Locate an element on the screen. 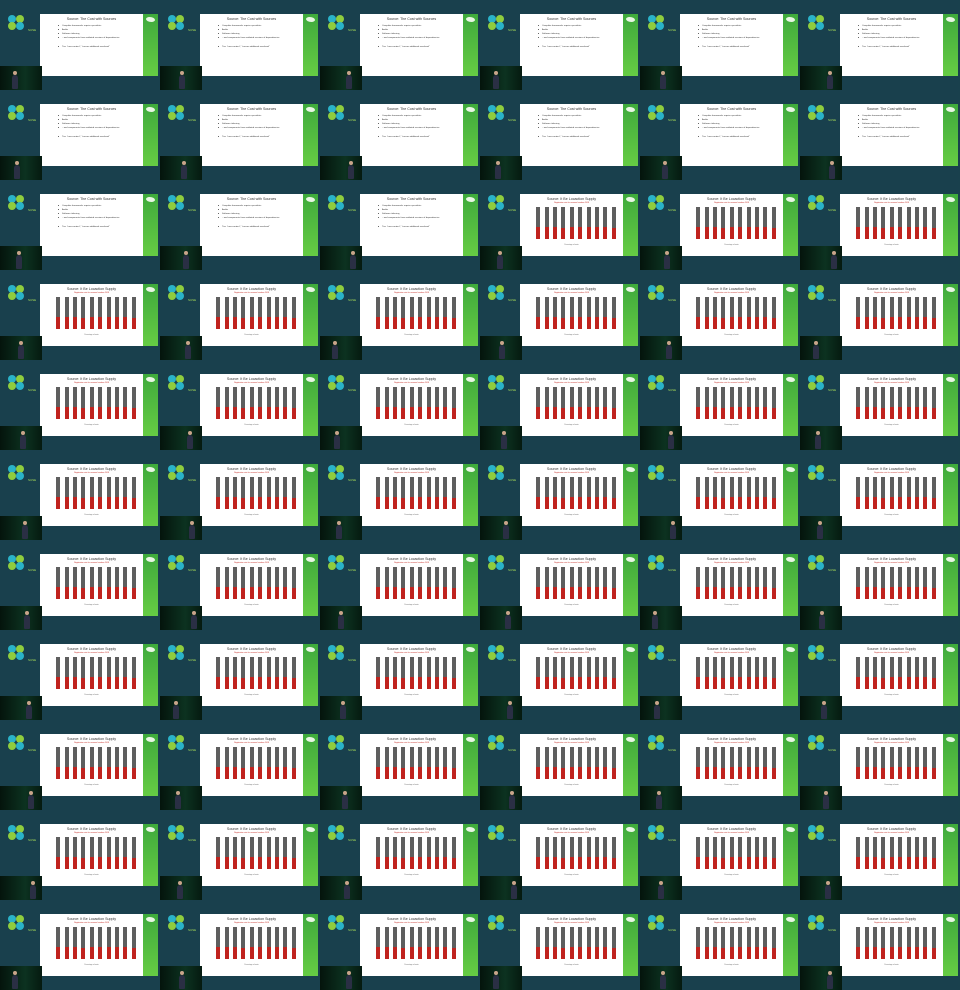  speaker-figure is located at coordinates (508, 622).